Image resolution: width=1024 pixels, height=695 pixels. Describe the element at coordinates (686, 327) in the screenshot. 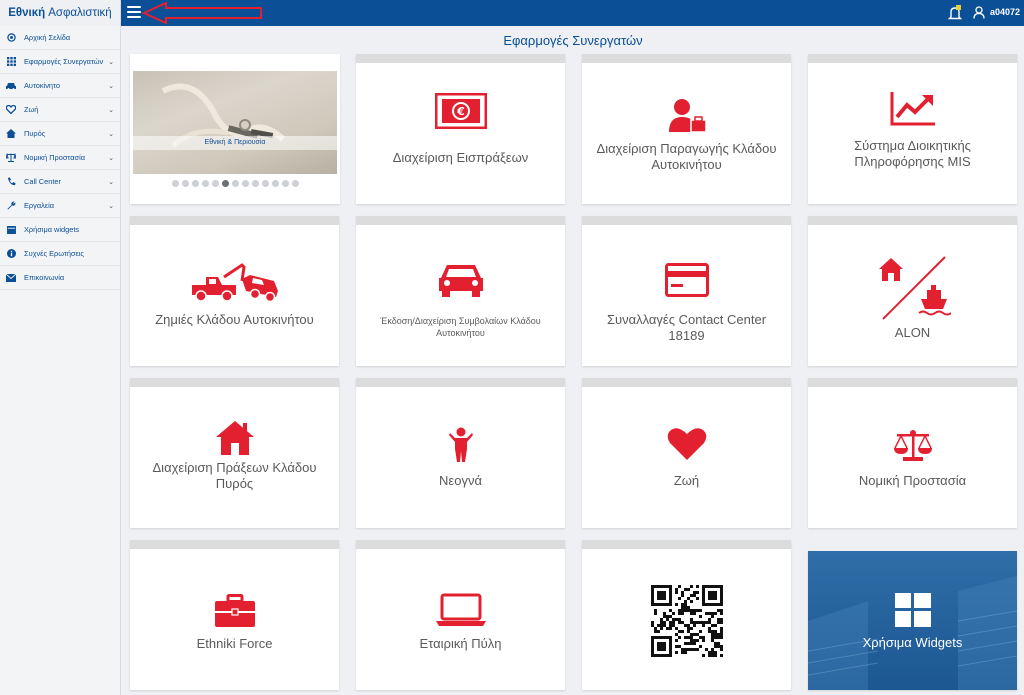

I see `tile-label: Συναλλαγές Contact Center 18189` at that location.